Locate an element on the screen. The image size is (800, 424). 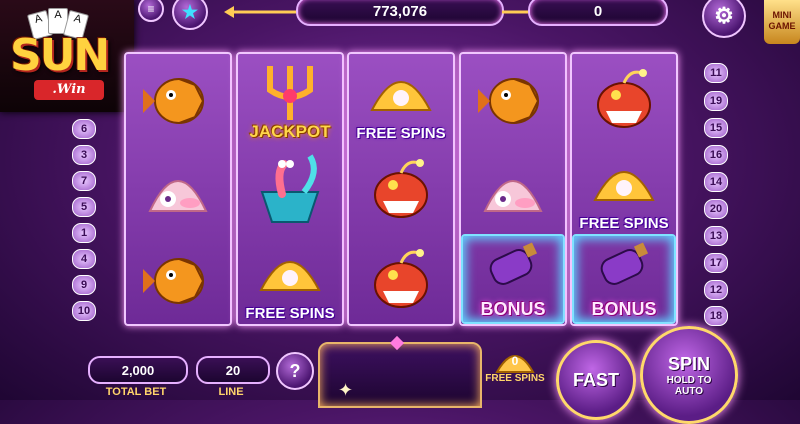
fast-label: FAST is located at coordinates (595, 379).